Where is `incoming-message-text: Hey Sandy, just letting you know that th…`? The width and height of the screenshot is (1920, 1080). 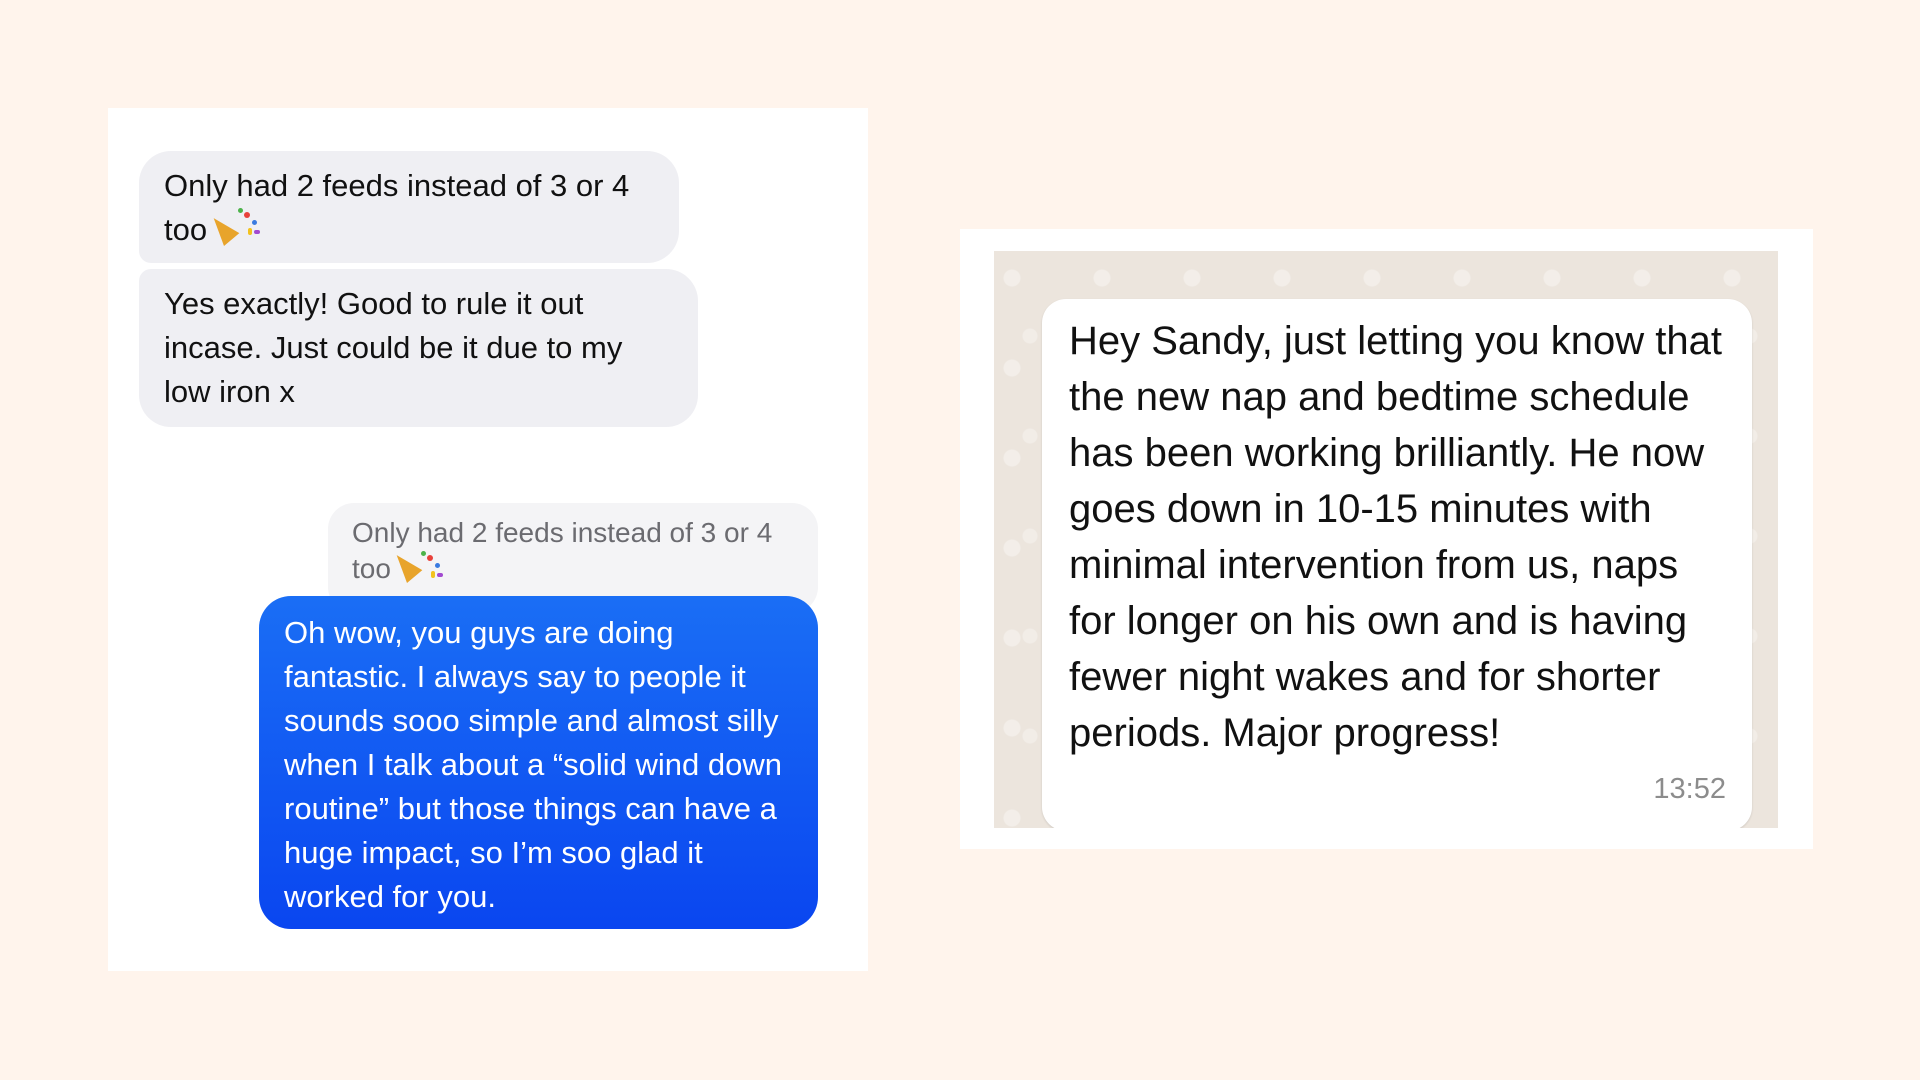
incoming-message-text: Hey Sandy, just letting you know that th… is located at coordinates (1395, 537).